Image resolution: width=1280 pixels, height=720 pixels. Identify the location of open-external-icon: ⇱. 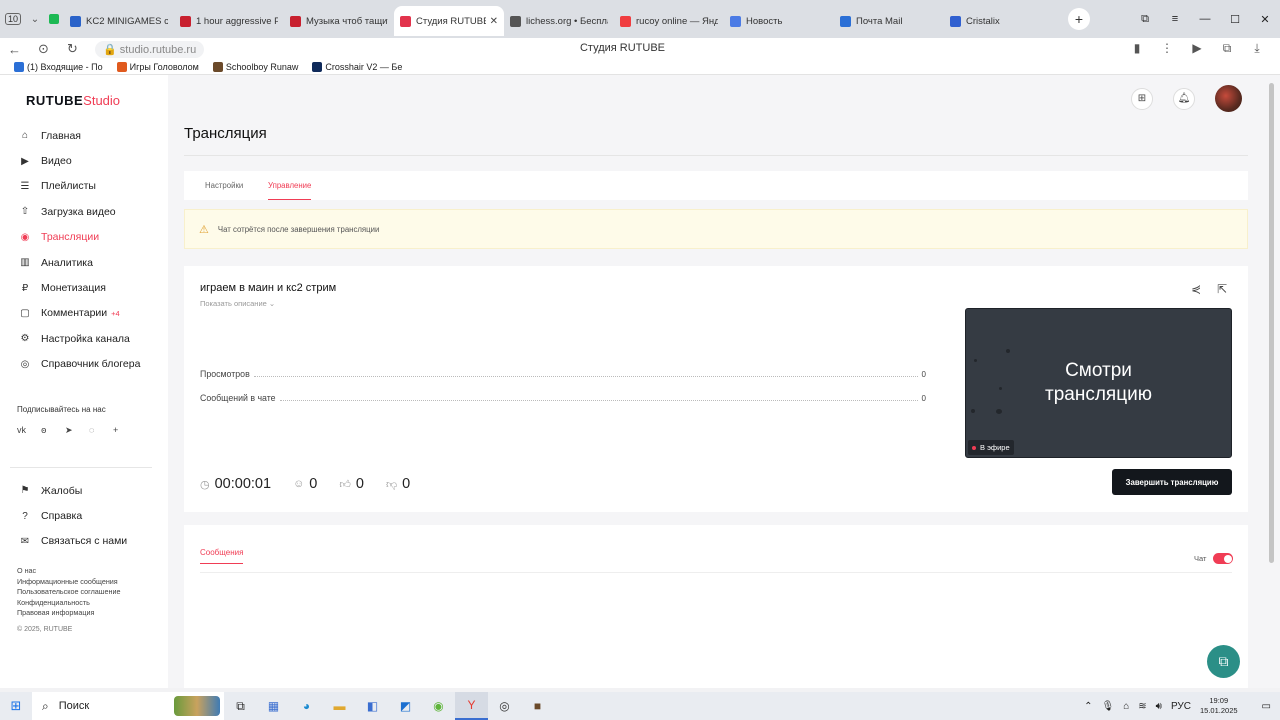
(1222, 289).